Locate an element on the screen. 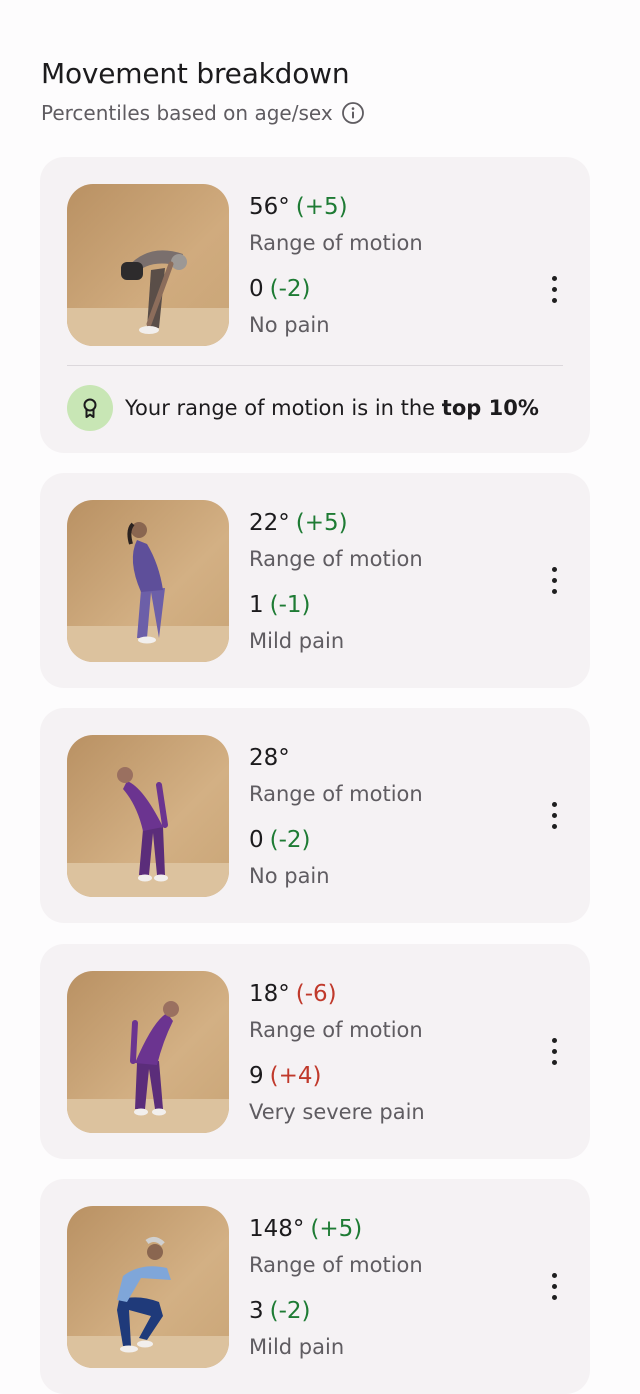 The width and height of the screenshot is (640, 1394). movement-card-squat: 148° (+5) Range of motion 3 (-2) Mild pain is located at coordinates (315, 1286).